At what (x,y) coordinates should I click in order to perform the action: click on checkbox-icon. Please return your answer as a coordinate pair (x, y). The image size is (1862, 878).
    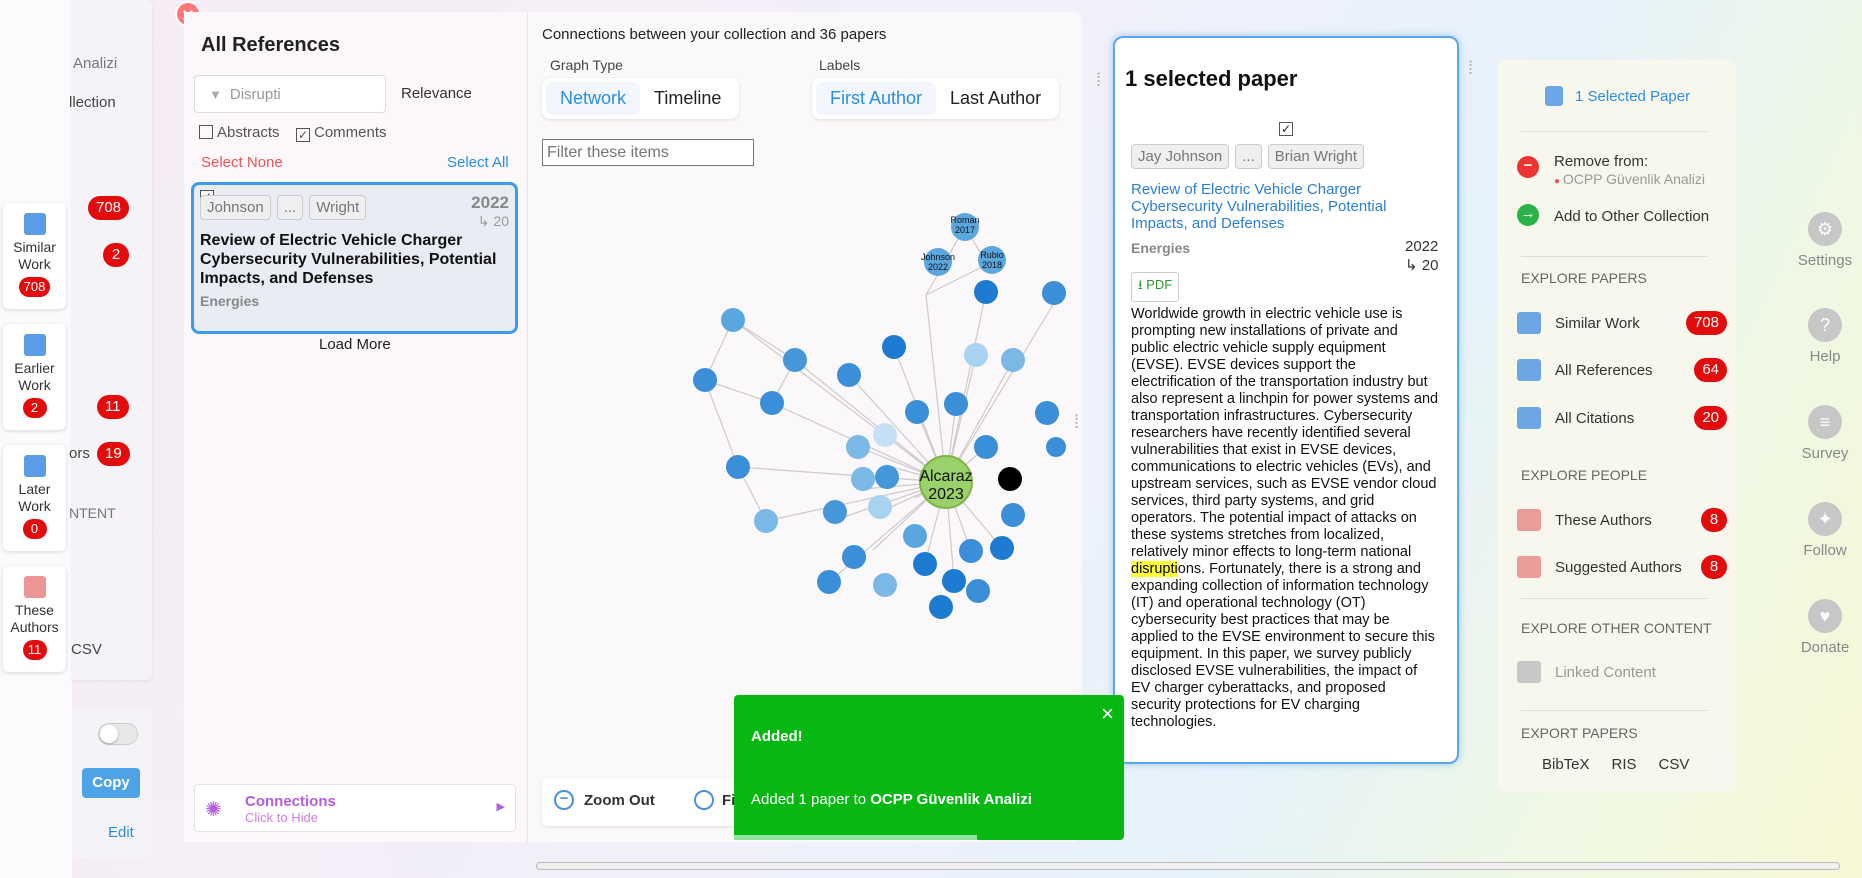
    Looking at the image, I should click on (206, 132).